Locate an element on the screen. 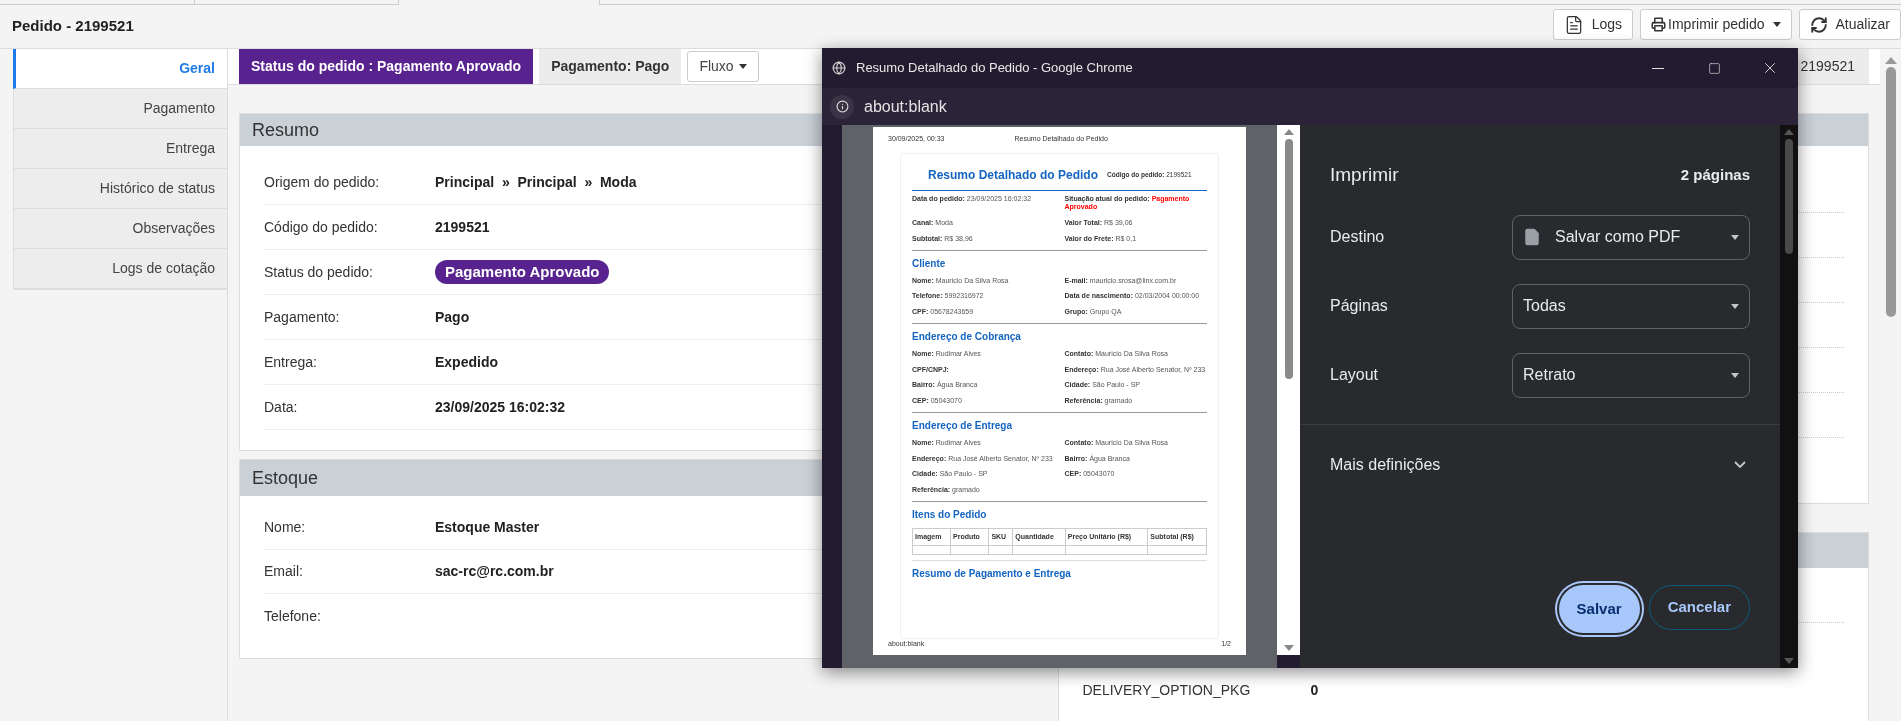  flow-dropdown: Fluxo is located at coordinates (723, 66).